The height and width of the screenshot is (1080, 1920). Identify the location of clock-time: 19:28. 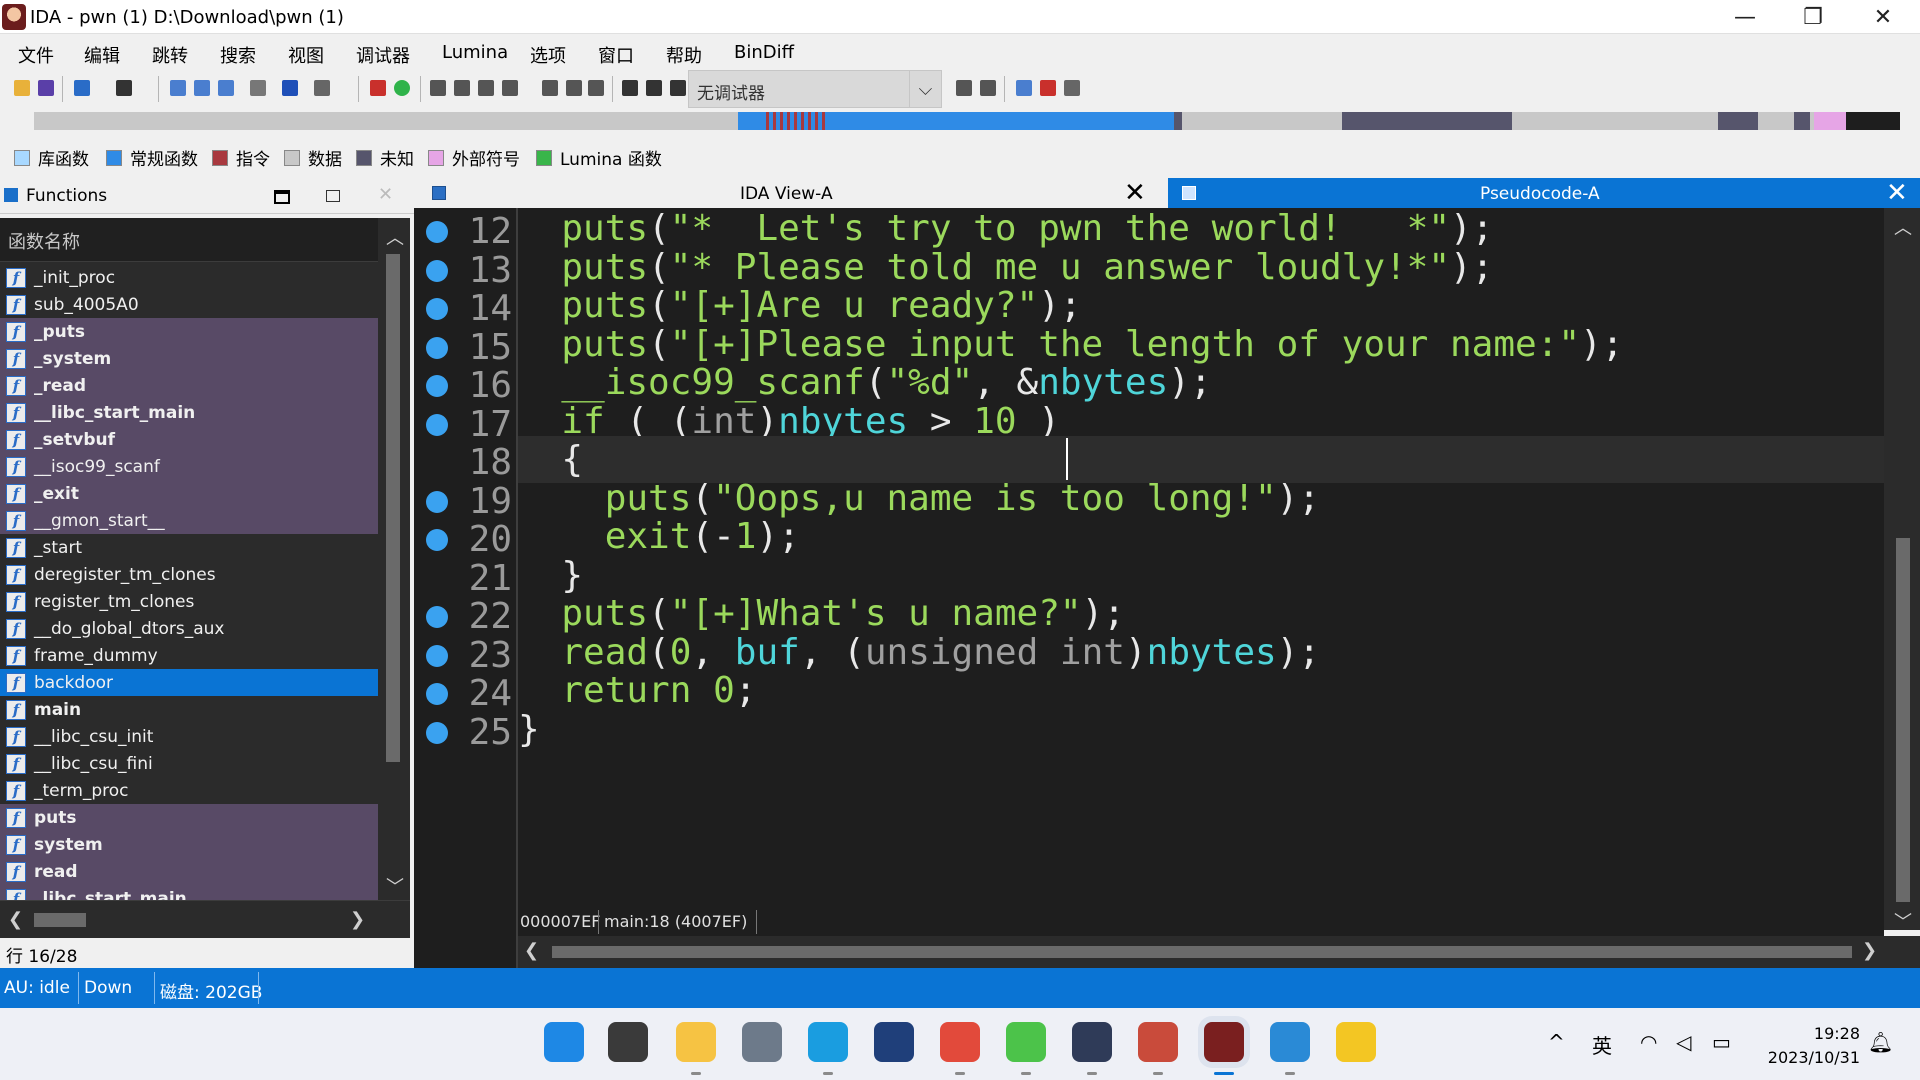
(1810, 1033).